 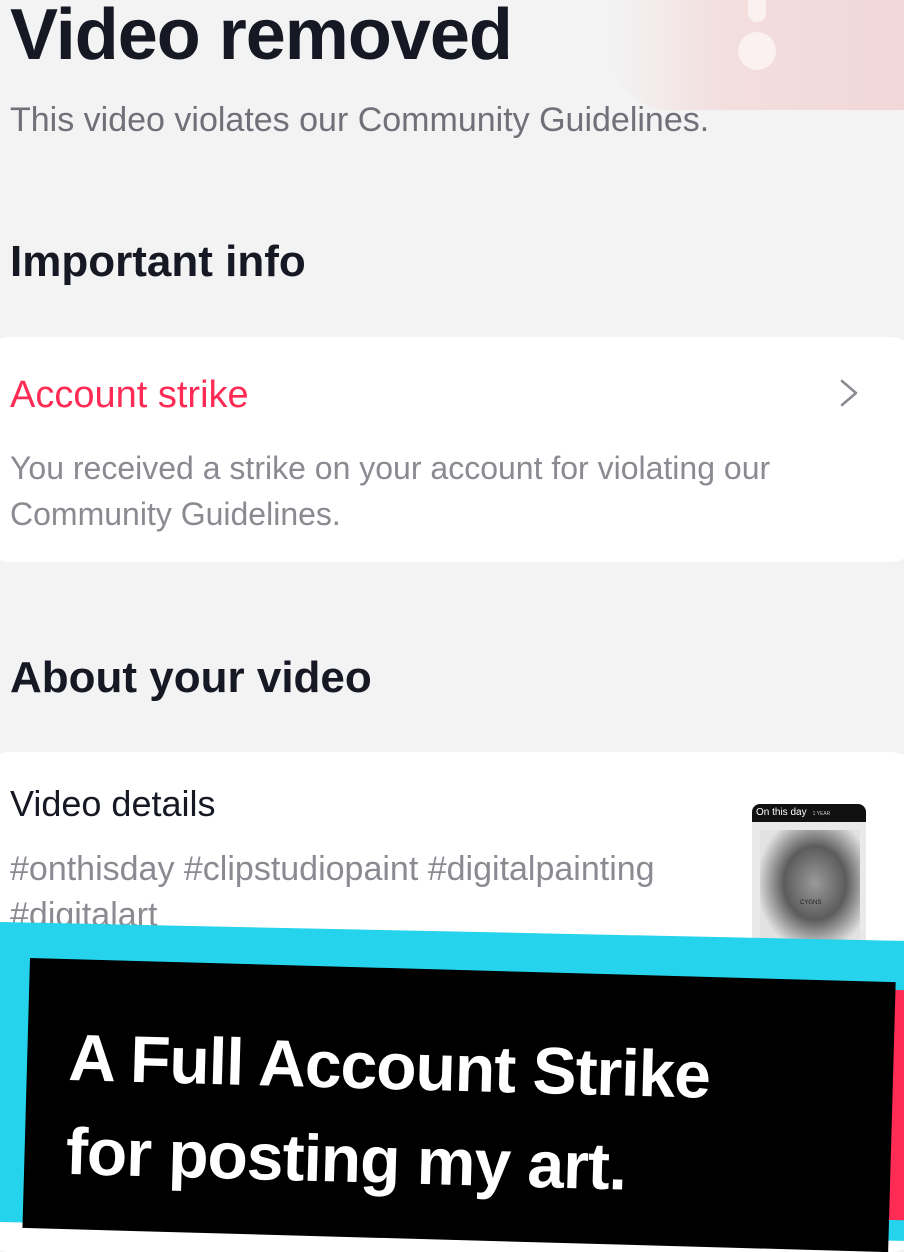 I want to click on video-thumbnail: On this day 1 YEAR CYGNS, so click(x=809, y=878).